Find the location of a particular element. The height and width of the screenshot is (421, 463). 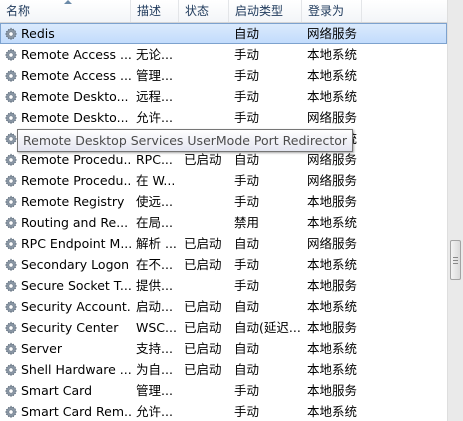

service-name-cell: Remote Registry is located at coordinates (65, 201).